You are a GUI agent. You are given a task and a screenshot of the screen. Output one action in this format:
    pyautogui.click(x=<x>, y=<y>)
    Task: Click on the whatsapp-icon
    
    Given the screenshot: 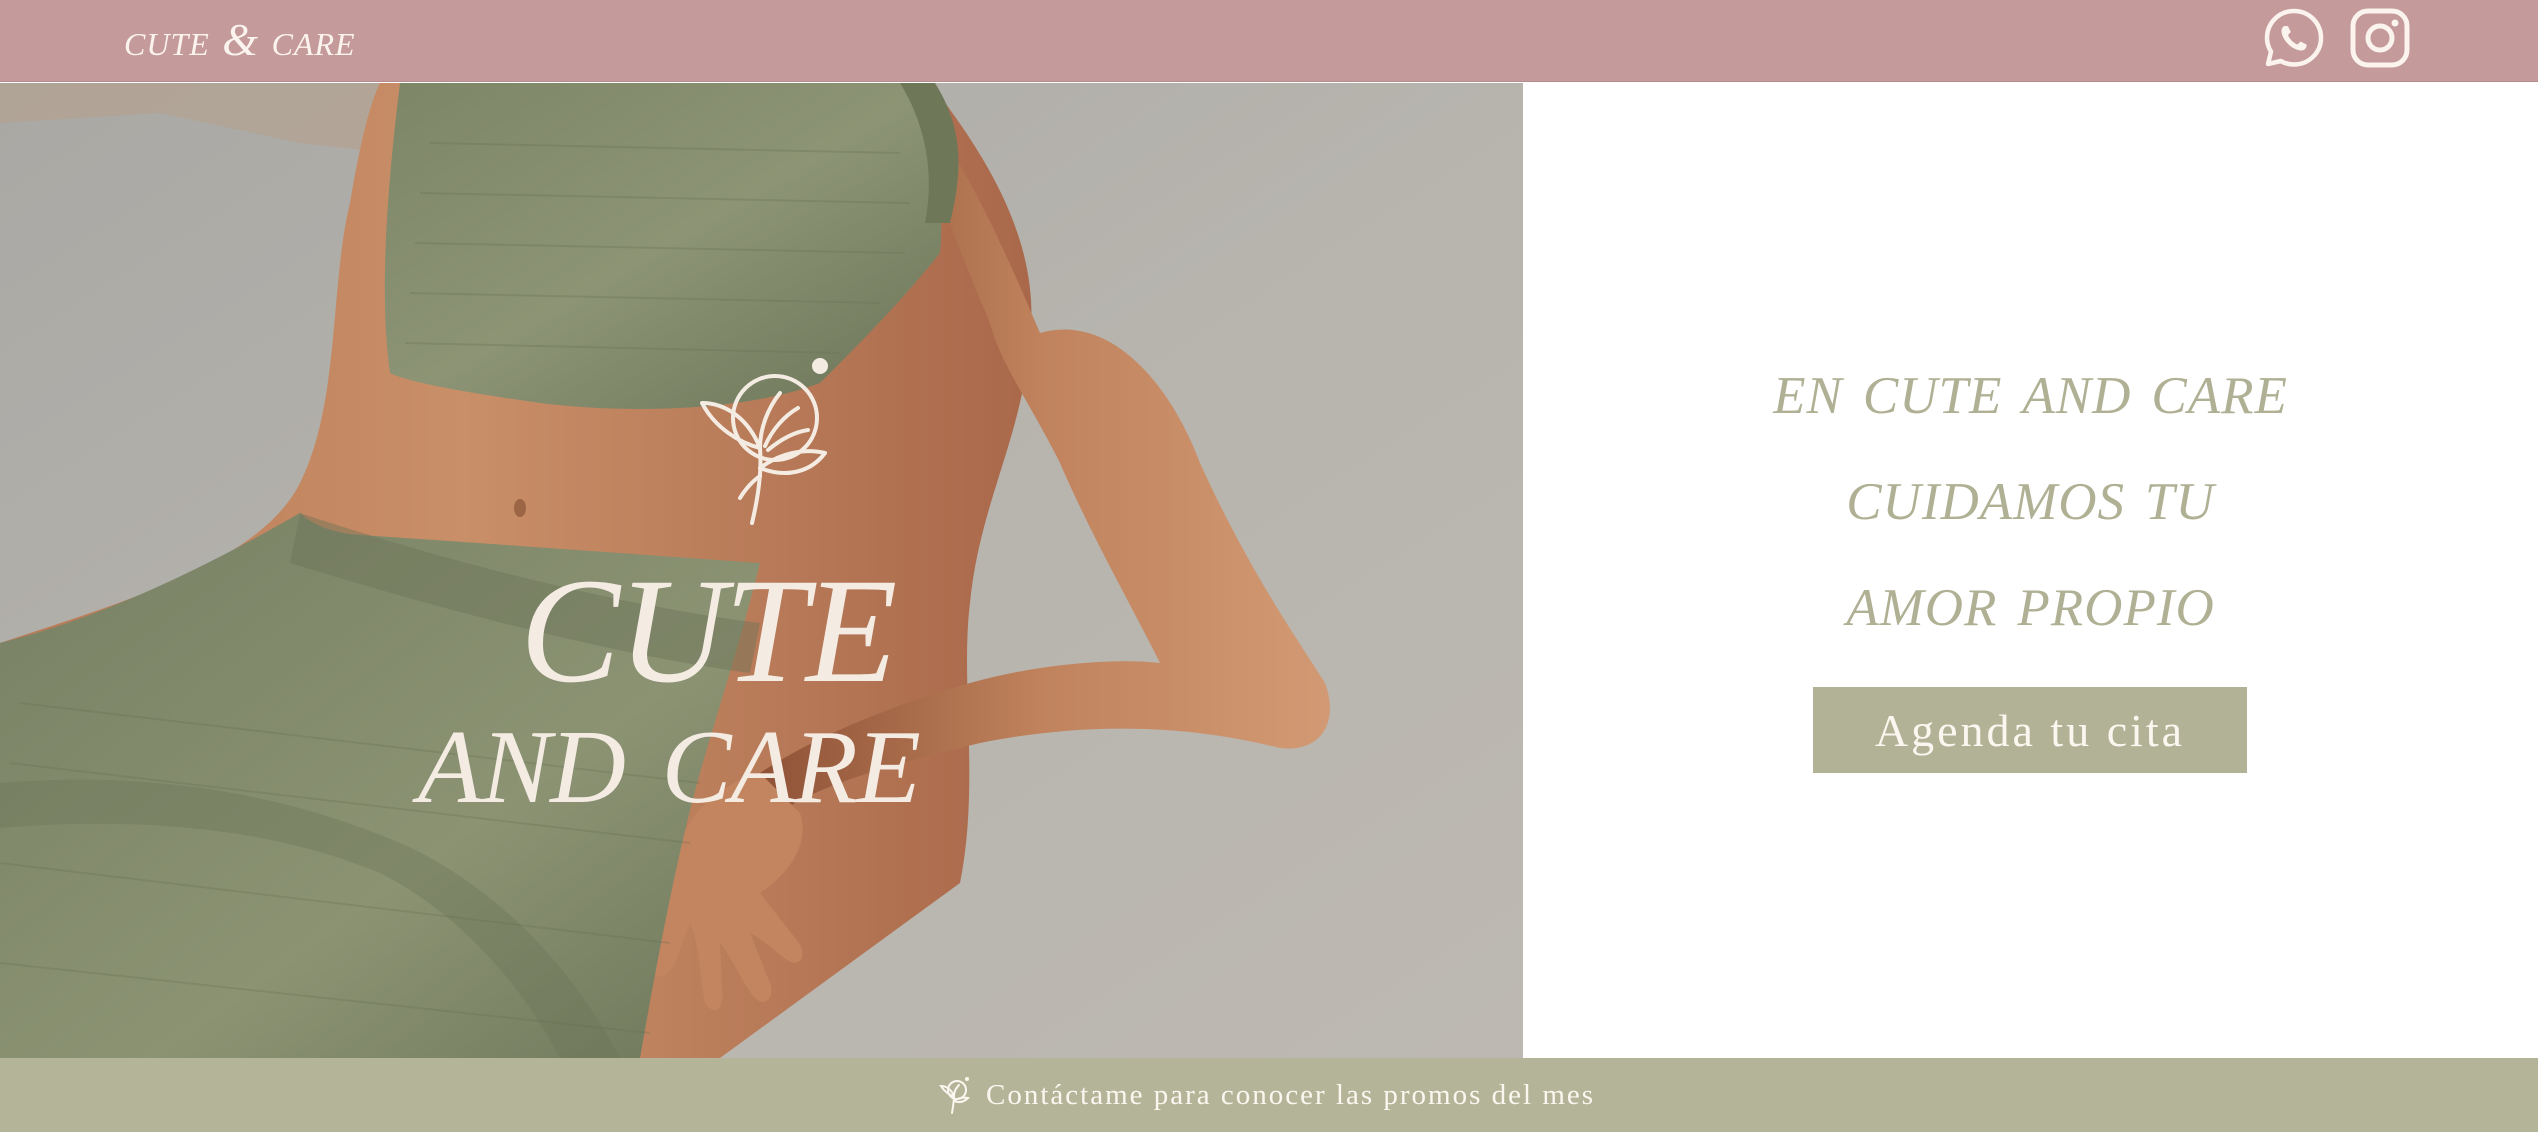 What is the action you would take?
    pyautogui.click(x=2294, y=37)
    